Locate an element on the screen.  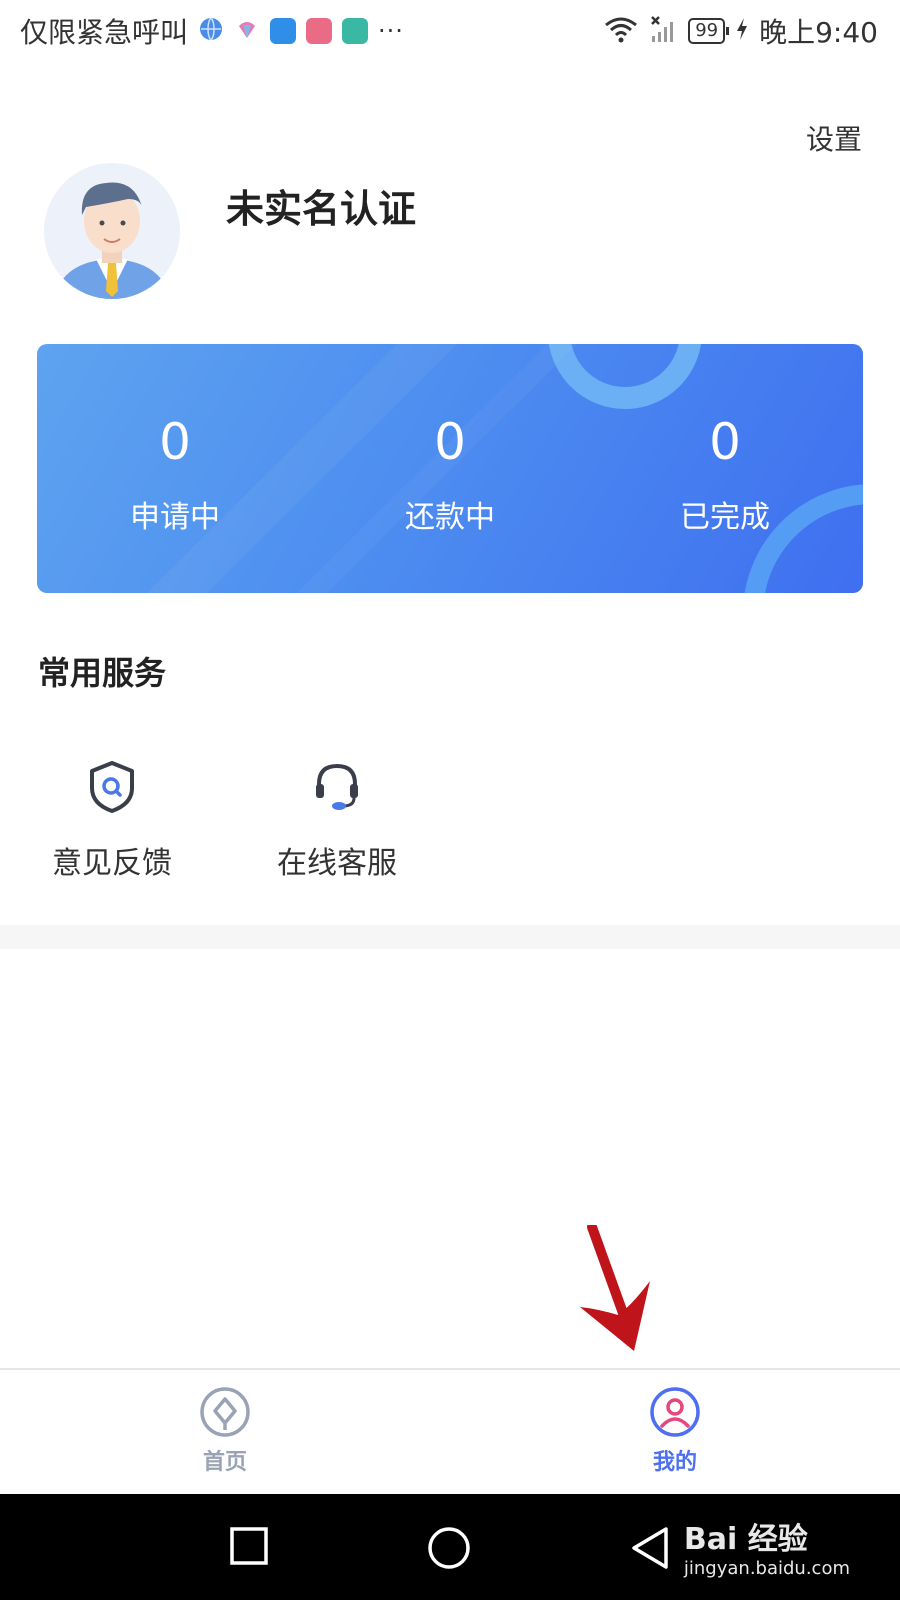
stat-label: 已完成 is located at coordinates (725, 517).